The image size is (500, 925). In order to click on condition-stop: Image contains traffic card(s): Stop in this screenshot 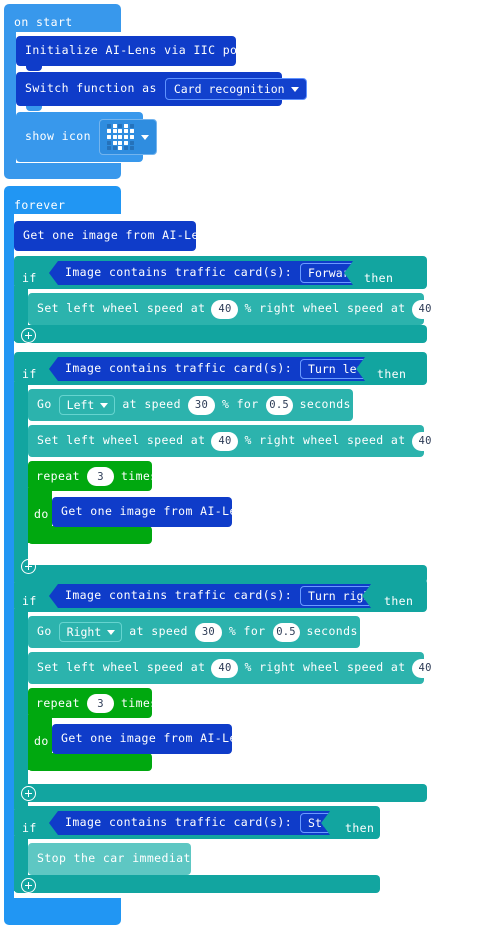, I will do `click(189, 823)`.